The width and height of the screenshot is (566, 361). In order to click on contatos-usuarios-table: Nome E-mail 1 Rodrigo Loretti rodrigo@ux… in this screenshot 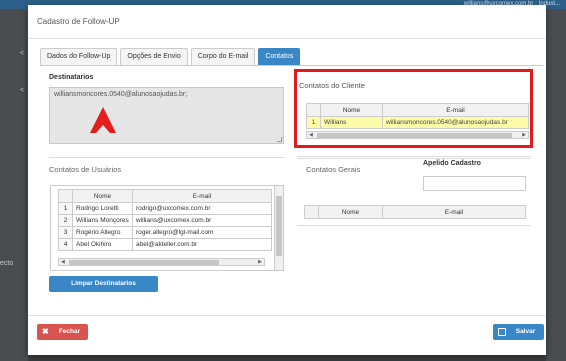, I will do `click(165, 220)`.